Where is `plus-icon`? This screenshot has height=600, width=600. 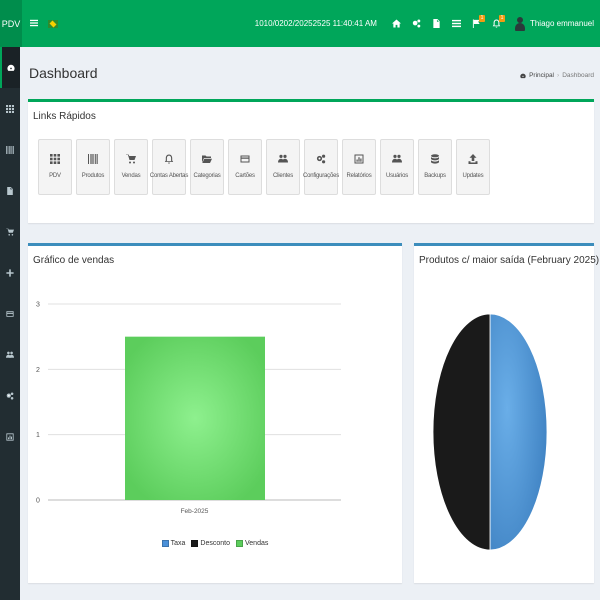
plus-icon is located at coordinates (10, 273).